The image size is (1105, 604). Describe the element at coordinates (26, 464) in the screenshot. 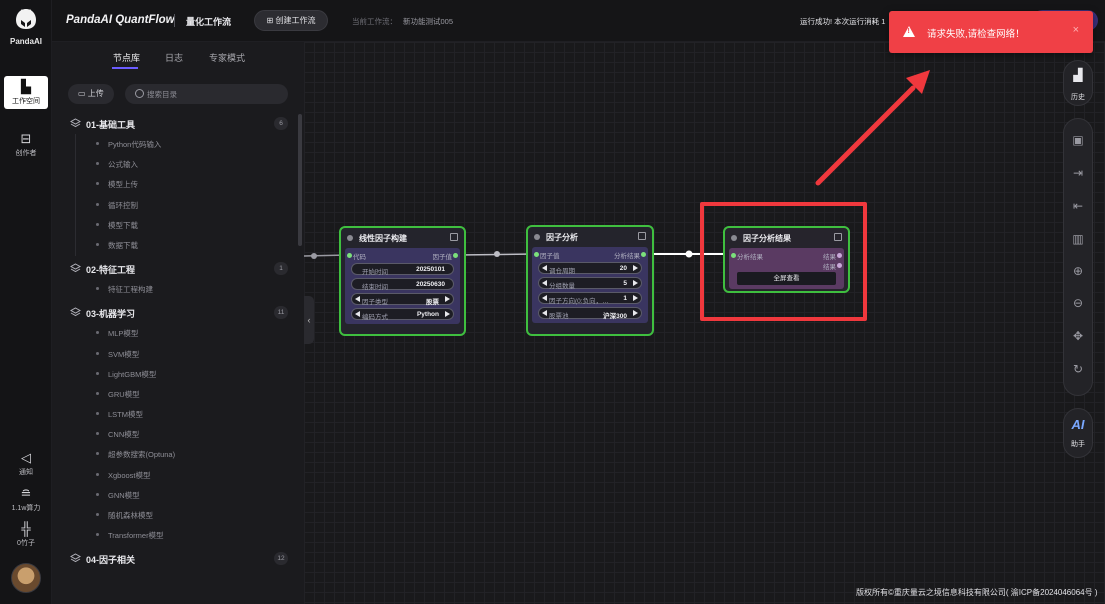

I see `rail-notify: ◁ 通知` at that location.